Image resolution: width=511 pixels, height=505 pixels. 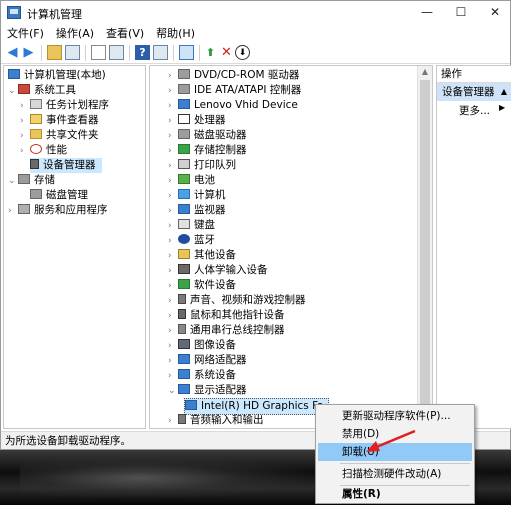 What do you see at coordinates (425, 254) in the screenshot?
I see `scroll-thumb` at bounding box center [425, 254].